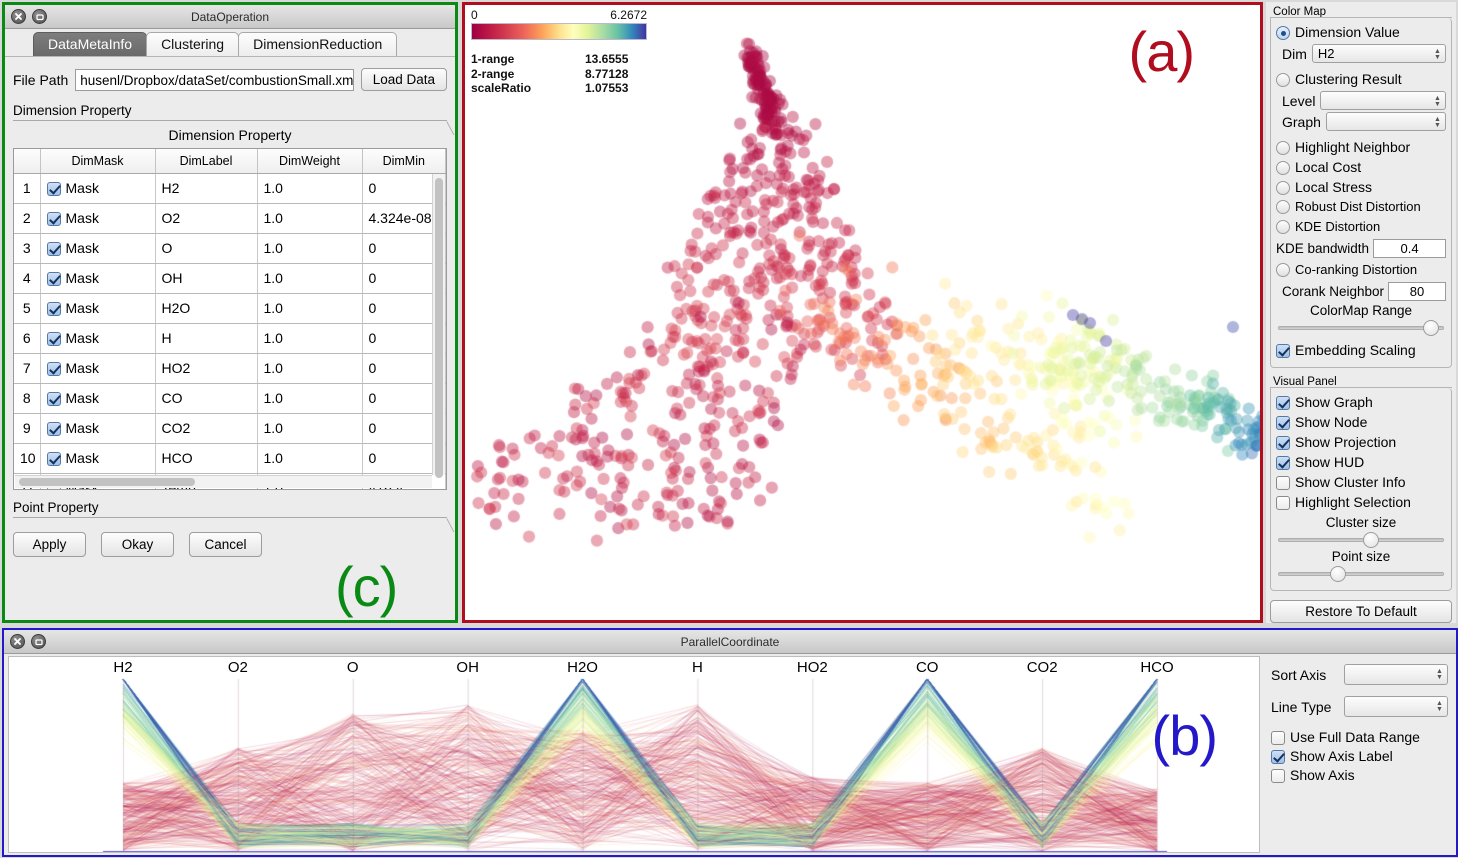 This screenshot has height=858, width=1458. Describe the element at coordinates (230, 398) in the screenshot. I see `table-row: 8 Mask CO 1.0 0` at that location.